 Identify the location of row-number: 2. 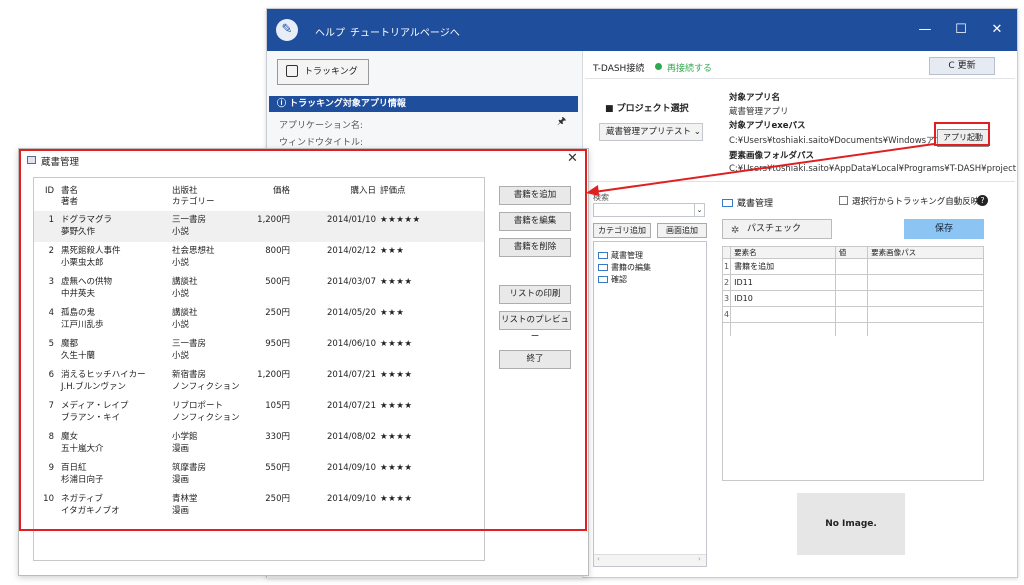
(726, 282).